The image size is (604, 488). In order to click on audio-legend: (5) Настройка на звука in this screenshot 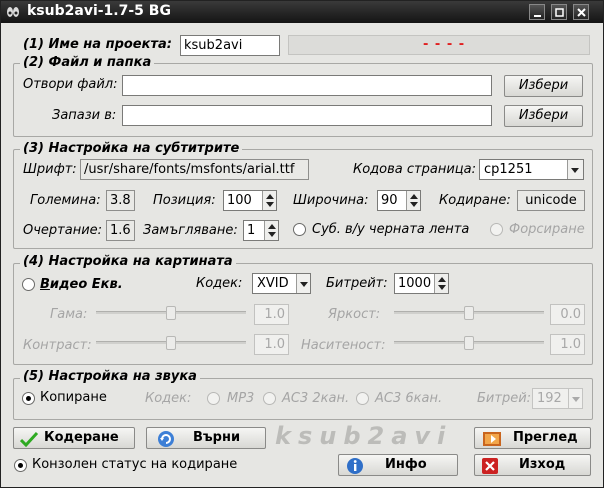, I will do `click(110, 376)`.